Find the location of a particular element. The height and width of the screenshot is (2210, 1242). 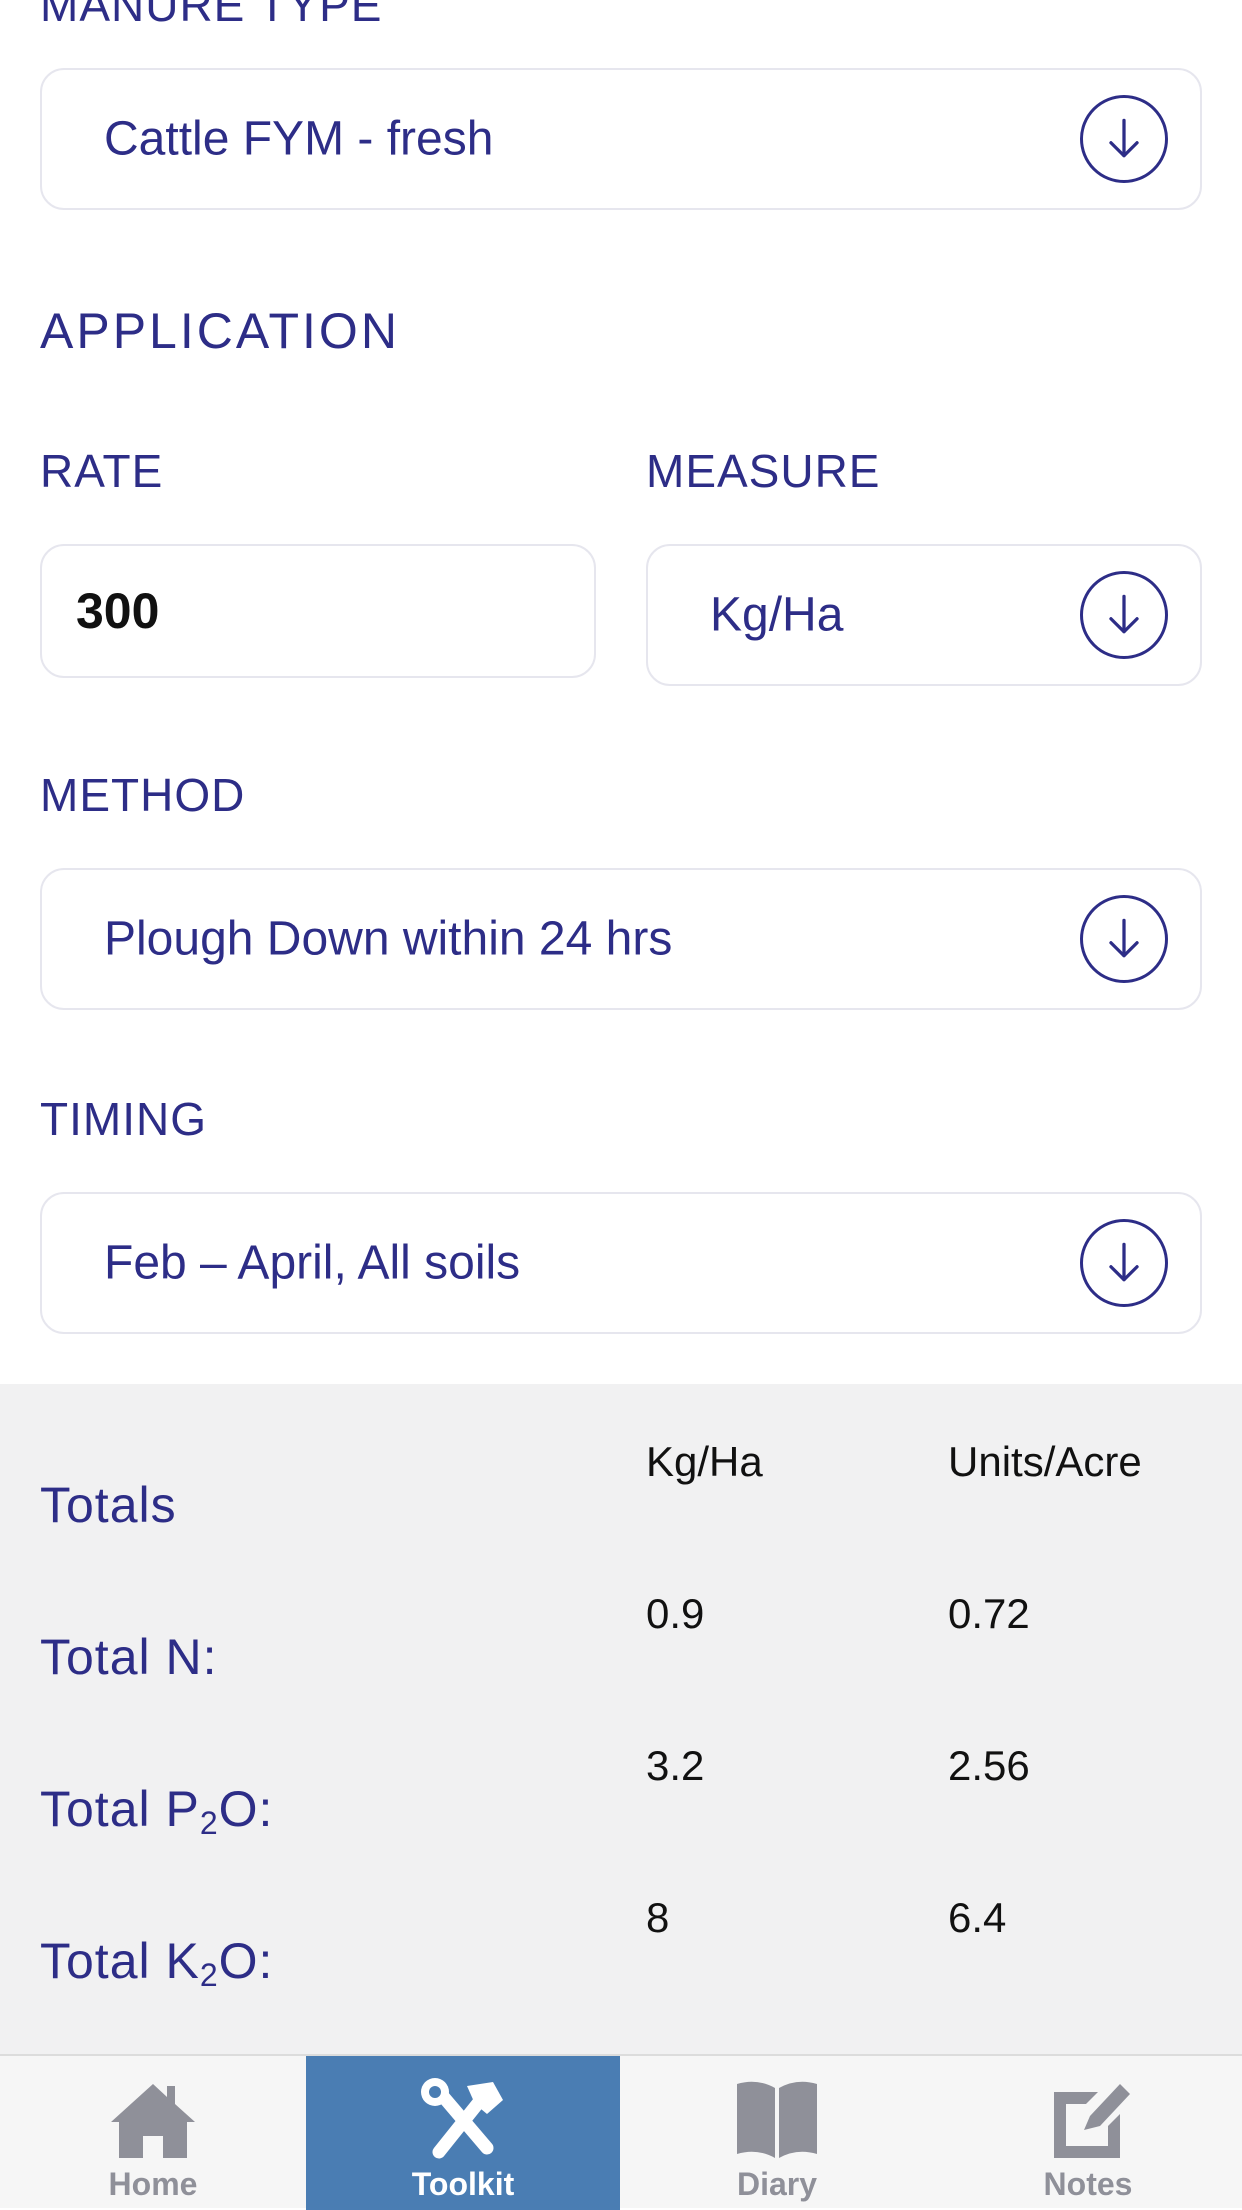

method-value: Plough Down within 24 hrs is located at coordinates (388, 939).